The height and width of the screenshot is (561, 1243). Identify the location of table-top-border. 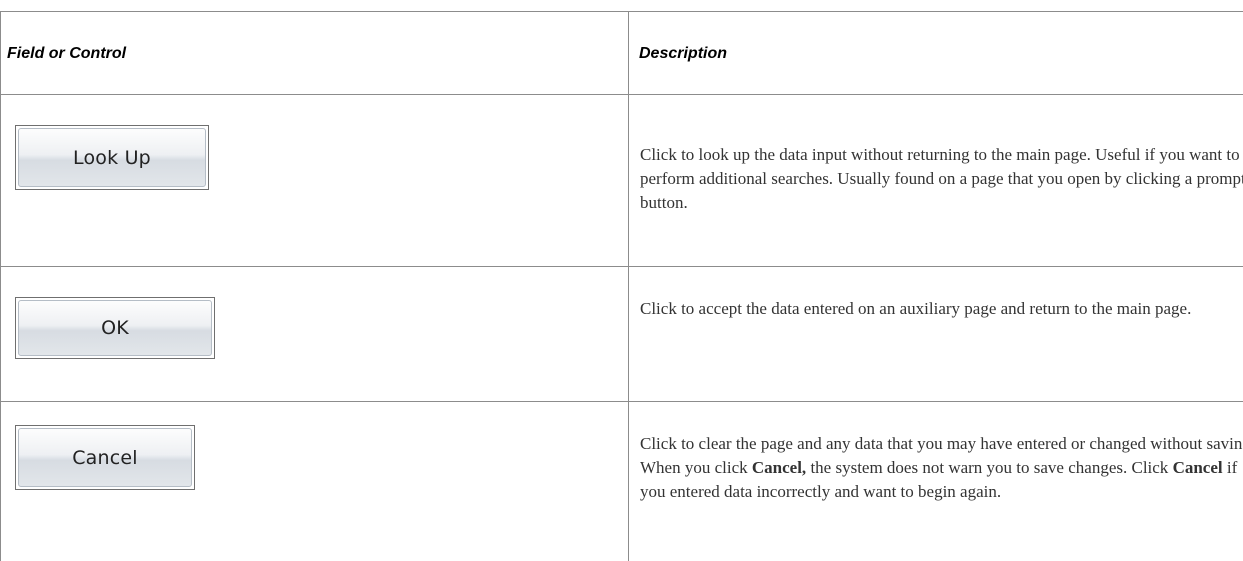
(621, 11).